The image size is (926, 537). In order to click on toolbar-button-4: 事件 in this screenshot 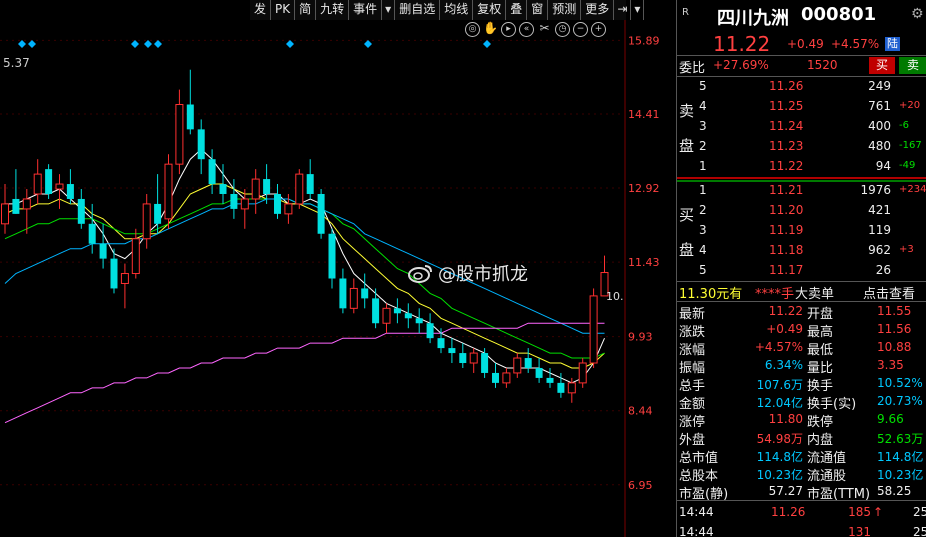, I will do `click(366, 10)`.